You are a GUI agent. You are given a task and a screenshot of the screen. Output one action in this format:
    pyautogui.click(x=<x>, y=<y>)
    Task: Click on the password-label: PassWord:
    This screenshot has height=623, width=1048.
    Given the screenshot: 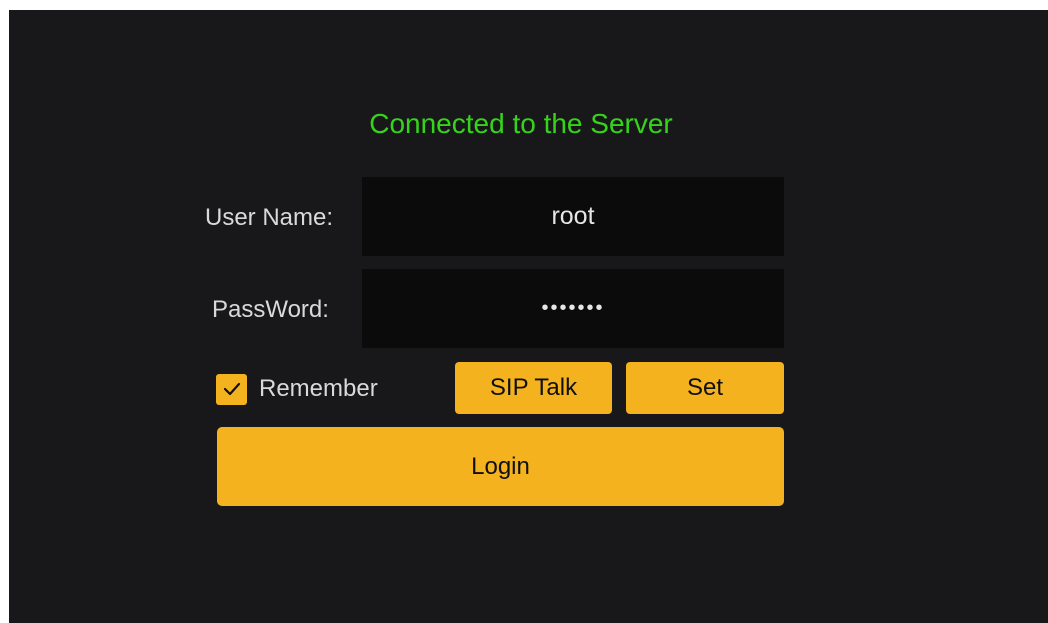 What is the action you would take?
    pyautogui.click(x=270, y=309)
    